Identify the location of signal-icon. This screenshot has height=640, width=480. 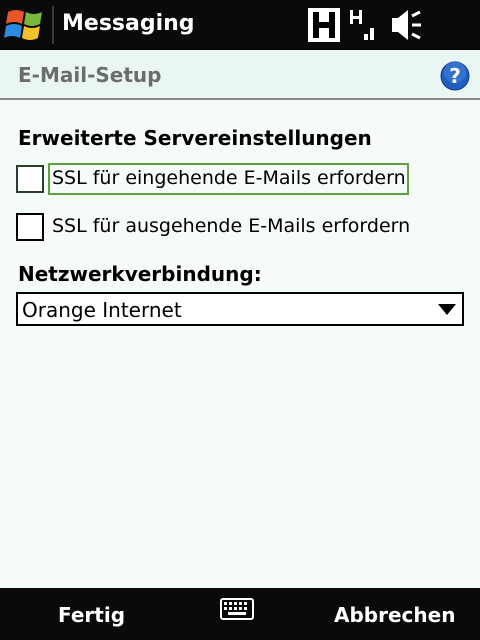
(363, 25).